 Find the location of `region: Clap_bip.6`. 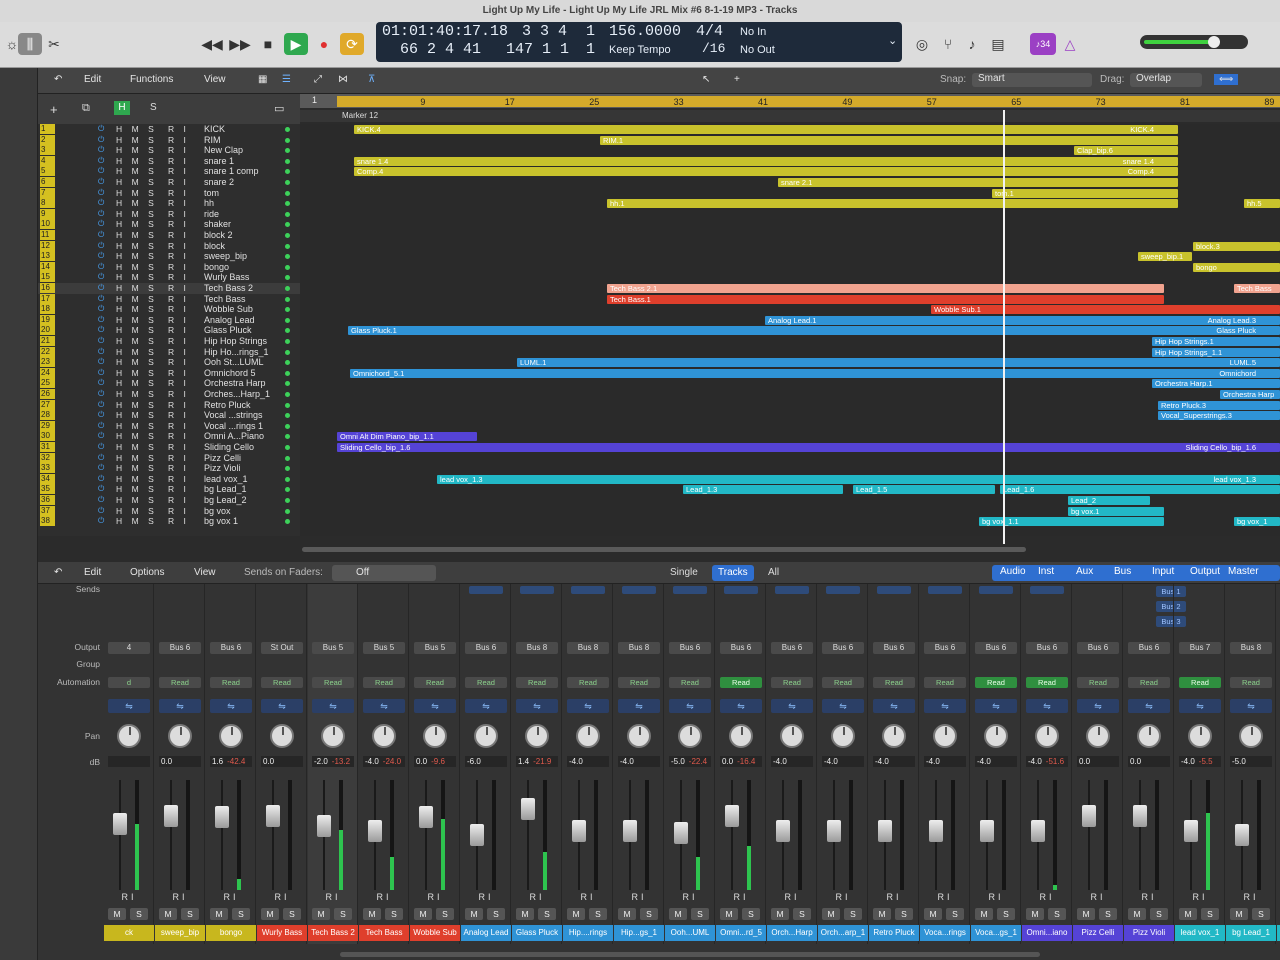

region: Clap_bip.6 is located at coordinates (1126, 151).